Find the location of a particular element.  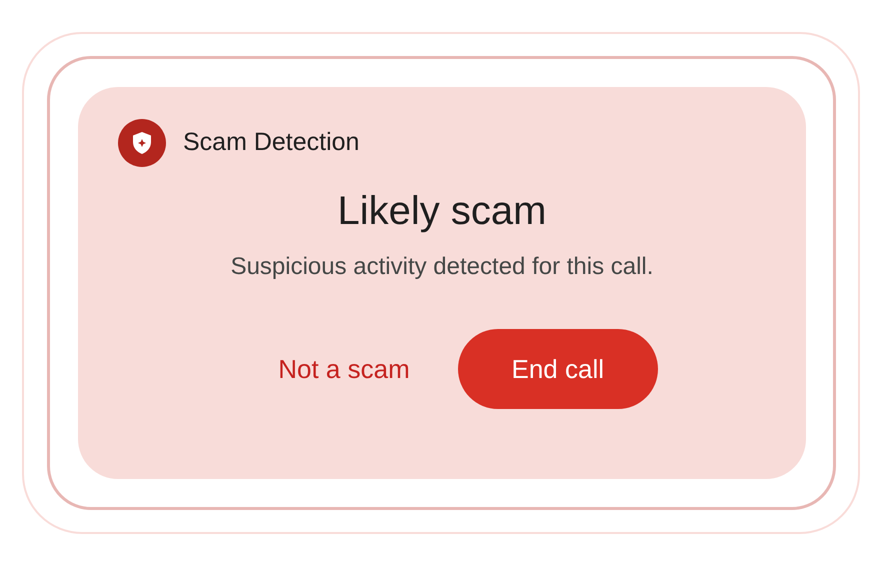

end-call-button: End call is located at coordinates (558, 369).